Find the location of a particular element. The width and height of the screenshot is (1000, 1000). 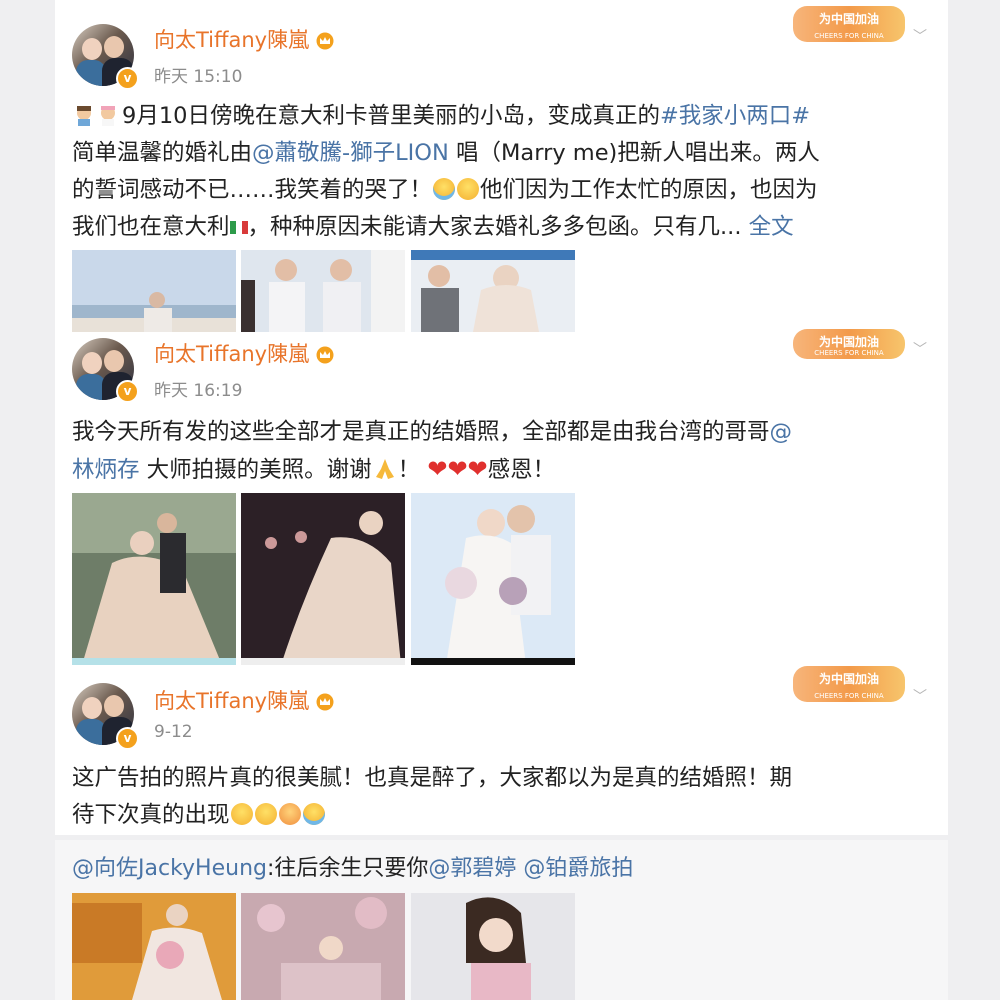

text-segment: 简单温馨的婚礼由 is located at coordinates (162, 153).